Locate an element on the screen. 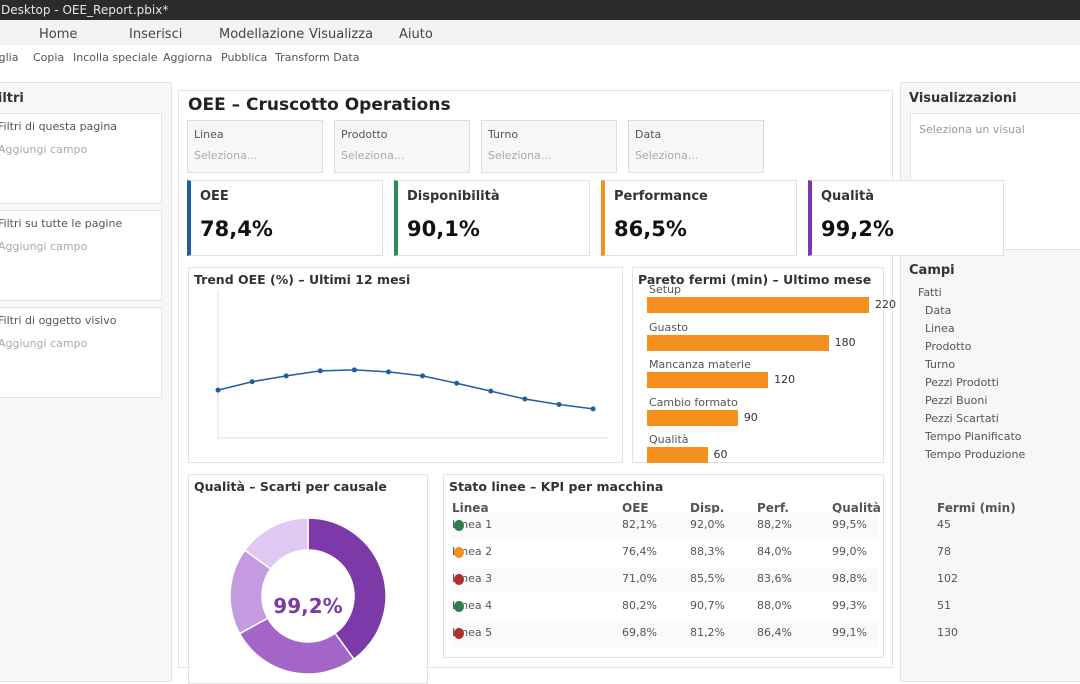 The image size is (1080, 684). table-cell: 99,0% is located at coordinates (849, 551).